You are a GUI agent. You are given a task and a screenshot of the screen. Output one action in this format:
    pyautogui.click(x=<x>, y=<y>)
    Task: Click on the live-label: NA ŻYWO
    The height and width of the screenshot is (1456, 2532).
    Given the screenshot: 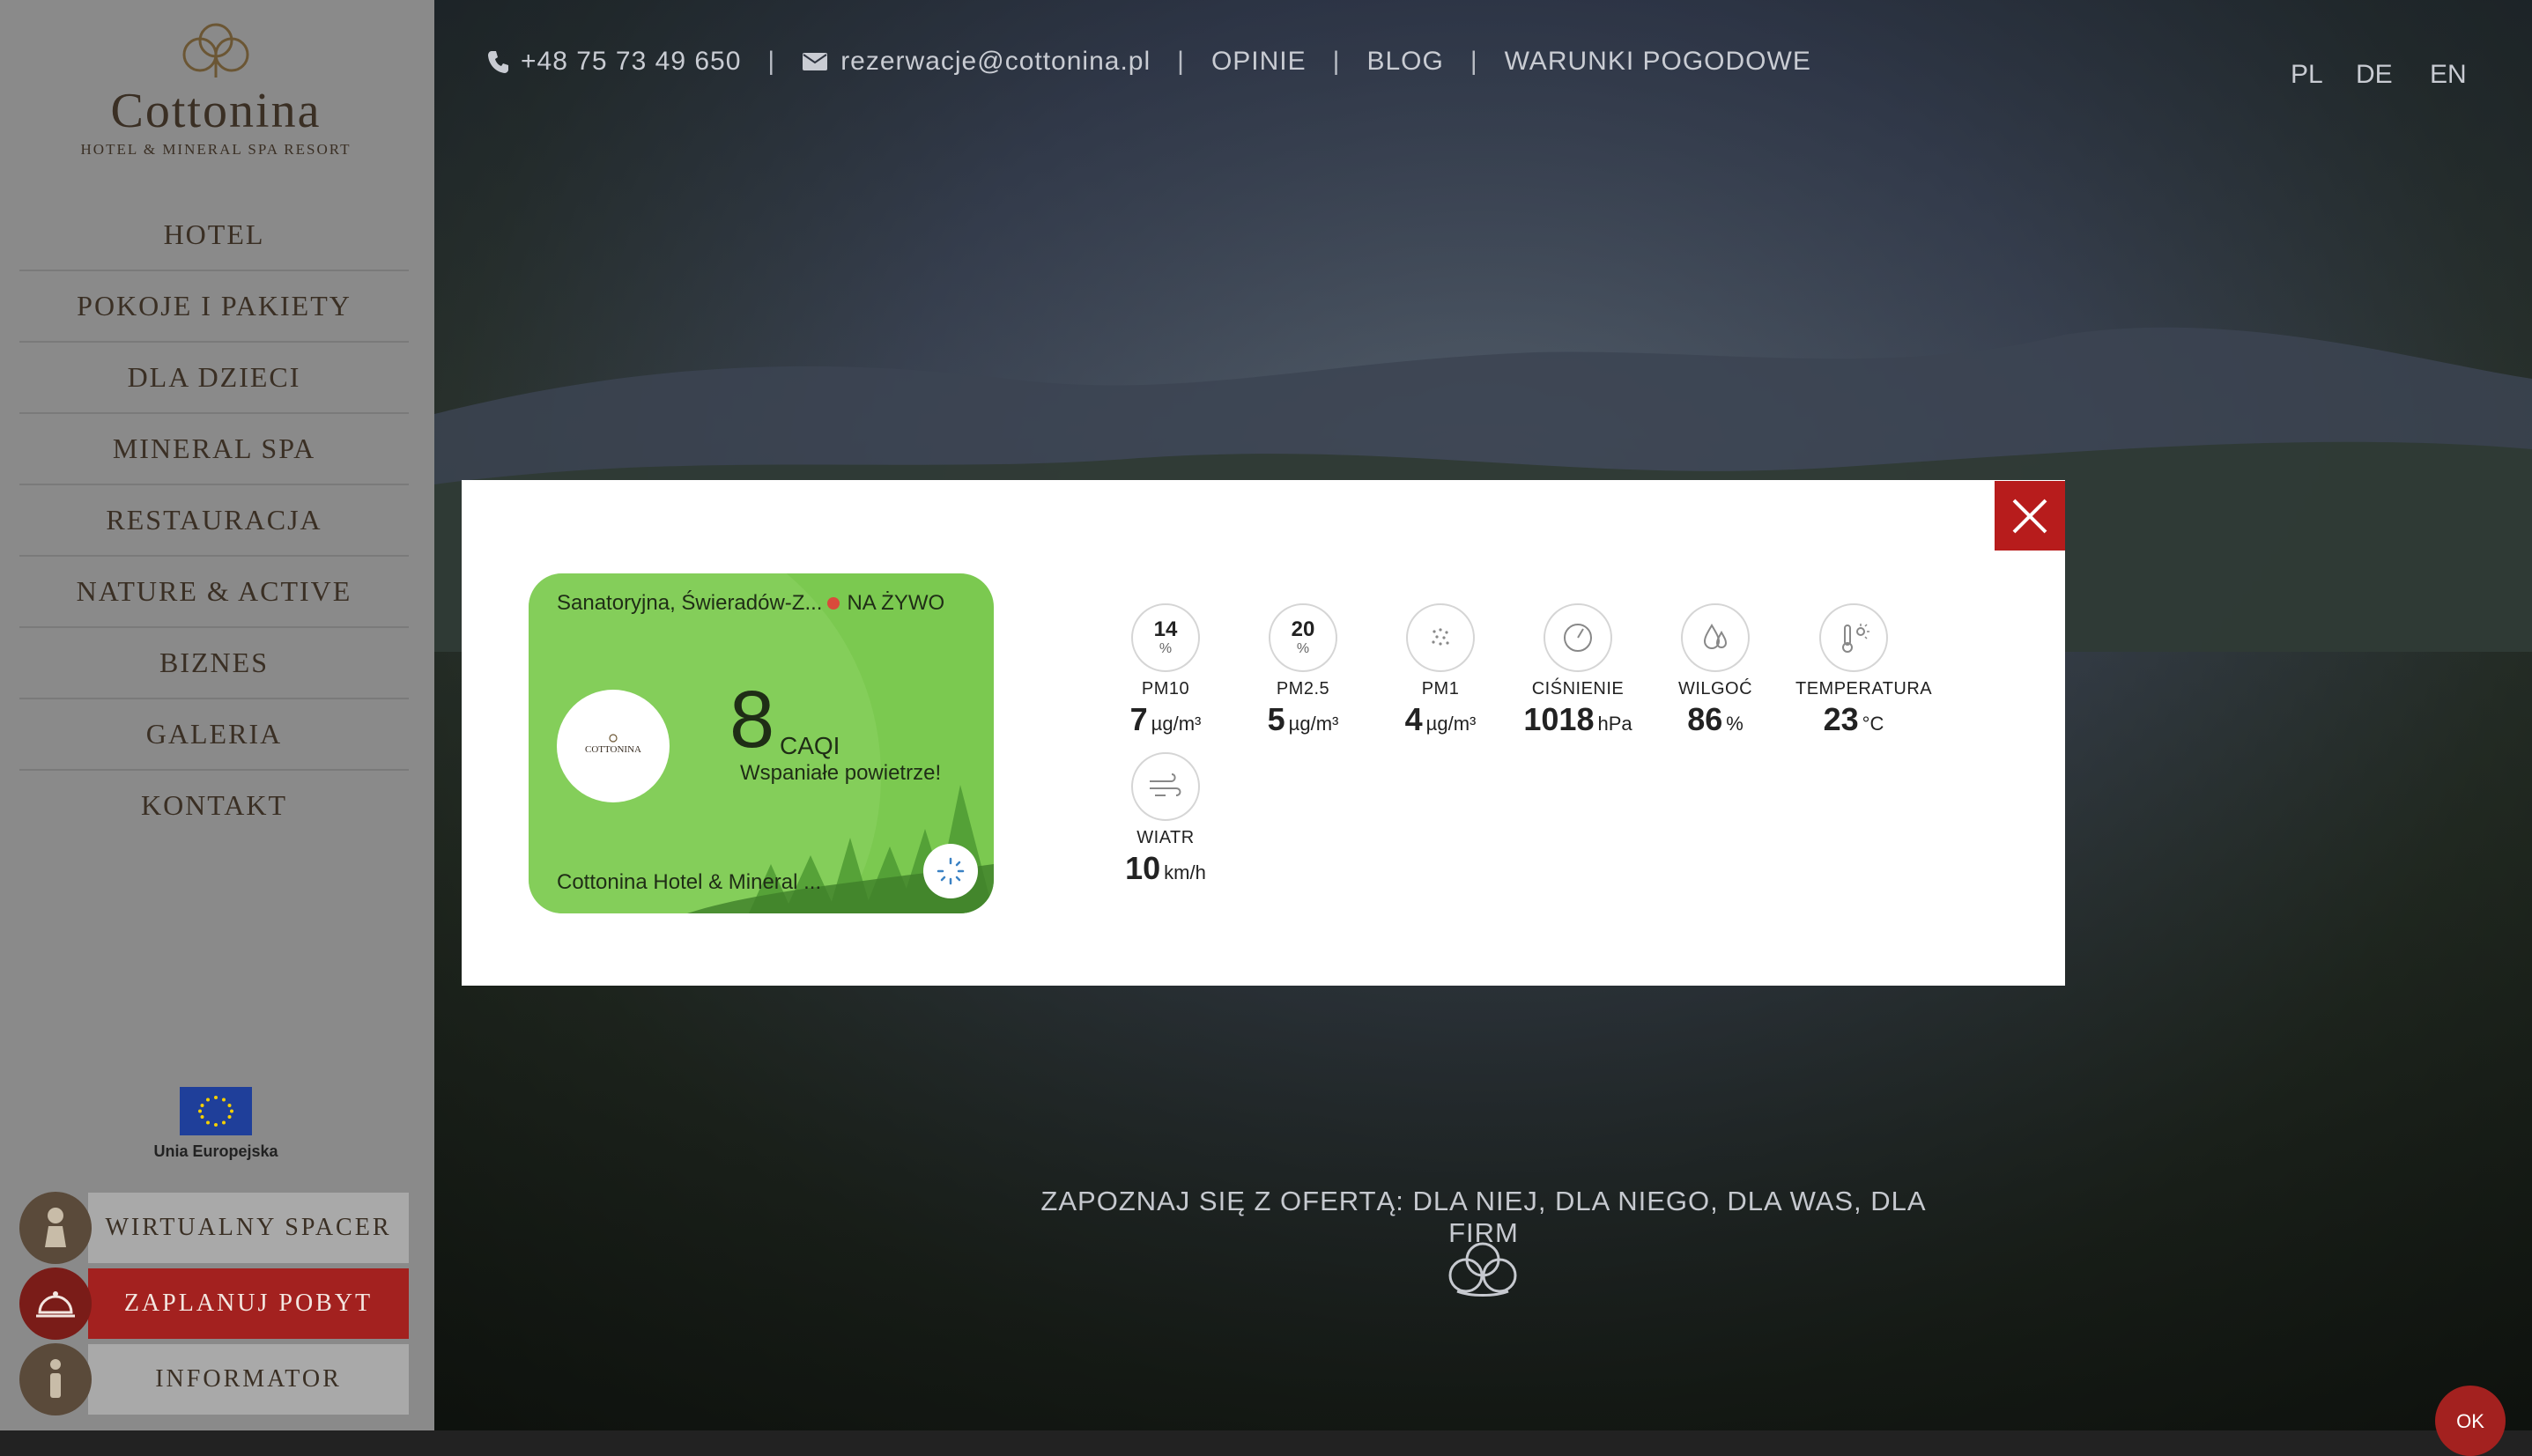 What is the action you would take?
    pyautogui.click(x=896, y=603)
    